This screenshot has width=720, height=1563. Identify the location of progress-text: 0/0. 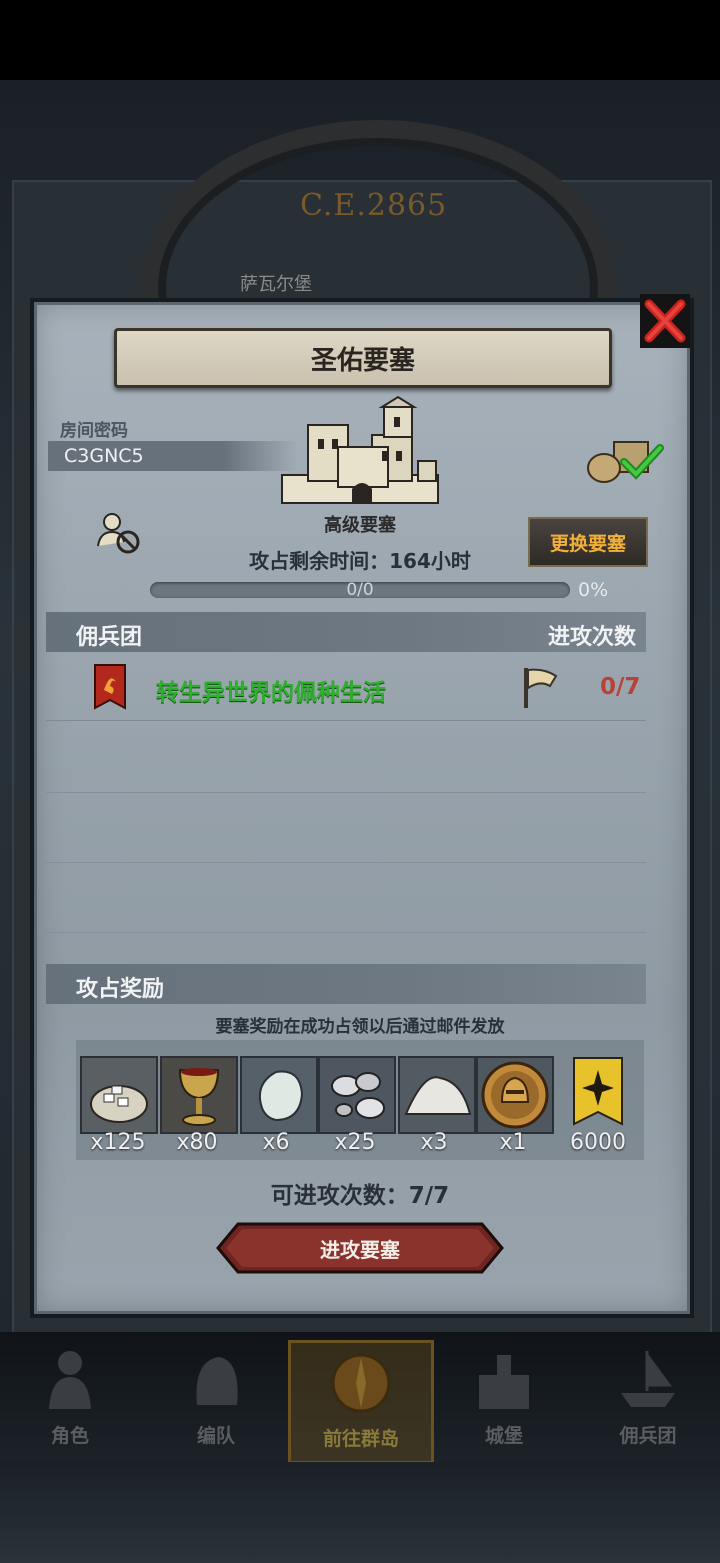
(360, 590).